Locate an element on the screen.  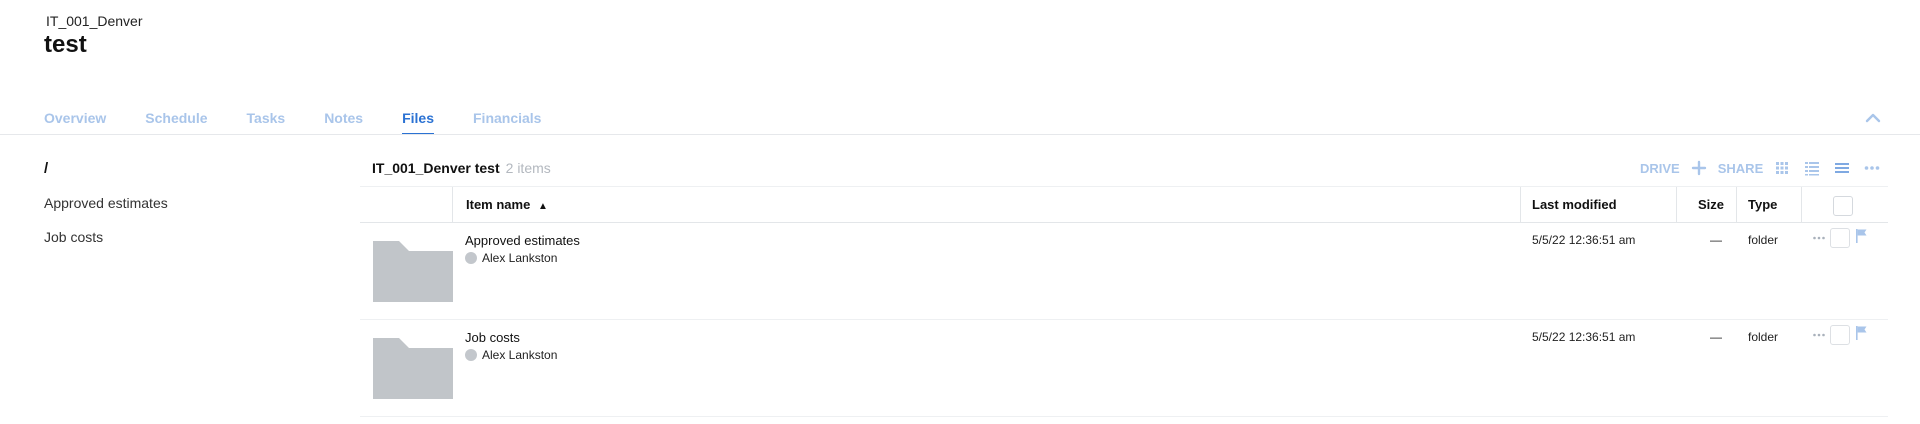
tabs-divider is located at coordinates (960, 134).